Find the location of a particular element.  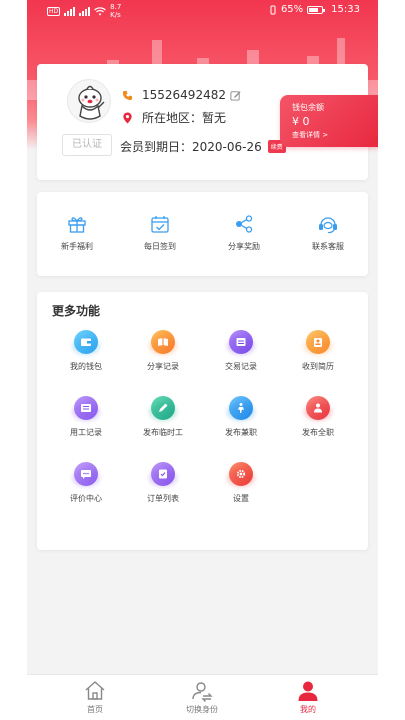

transaction-icon is located at coordinates (241, 342).